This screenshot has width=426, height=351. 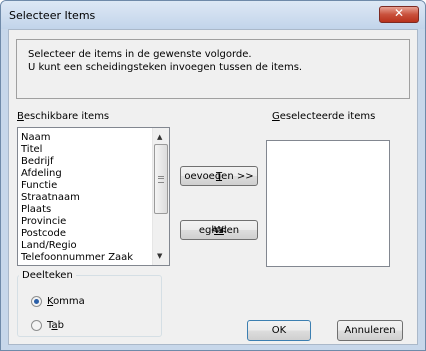 I want to click on available-items-scrollbar: ▲ ▼, so click(x=160, y=196).